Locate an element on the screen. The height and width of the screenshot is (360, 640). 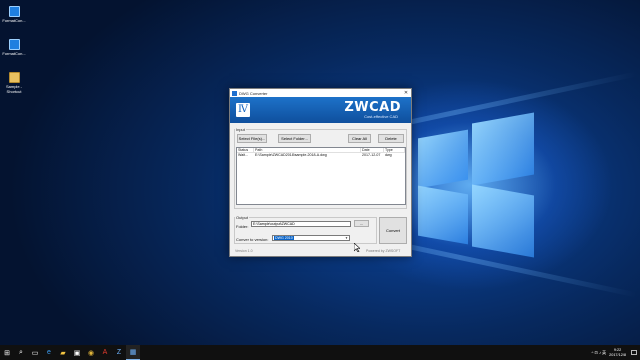
mouse-cursor-icon is located at coordinates (357, 247).